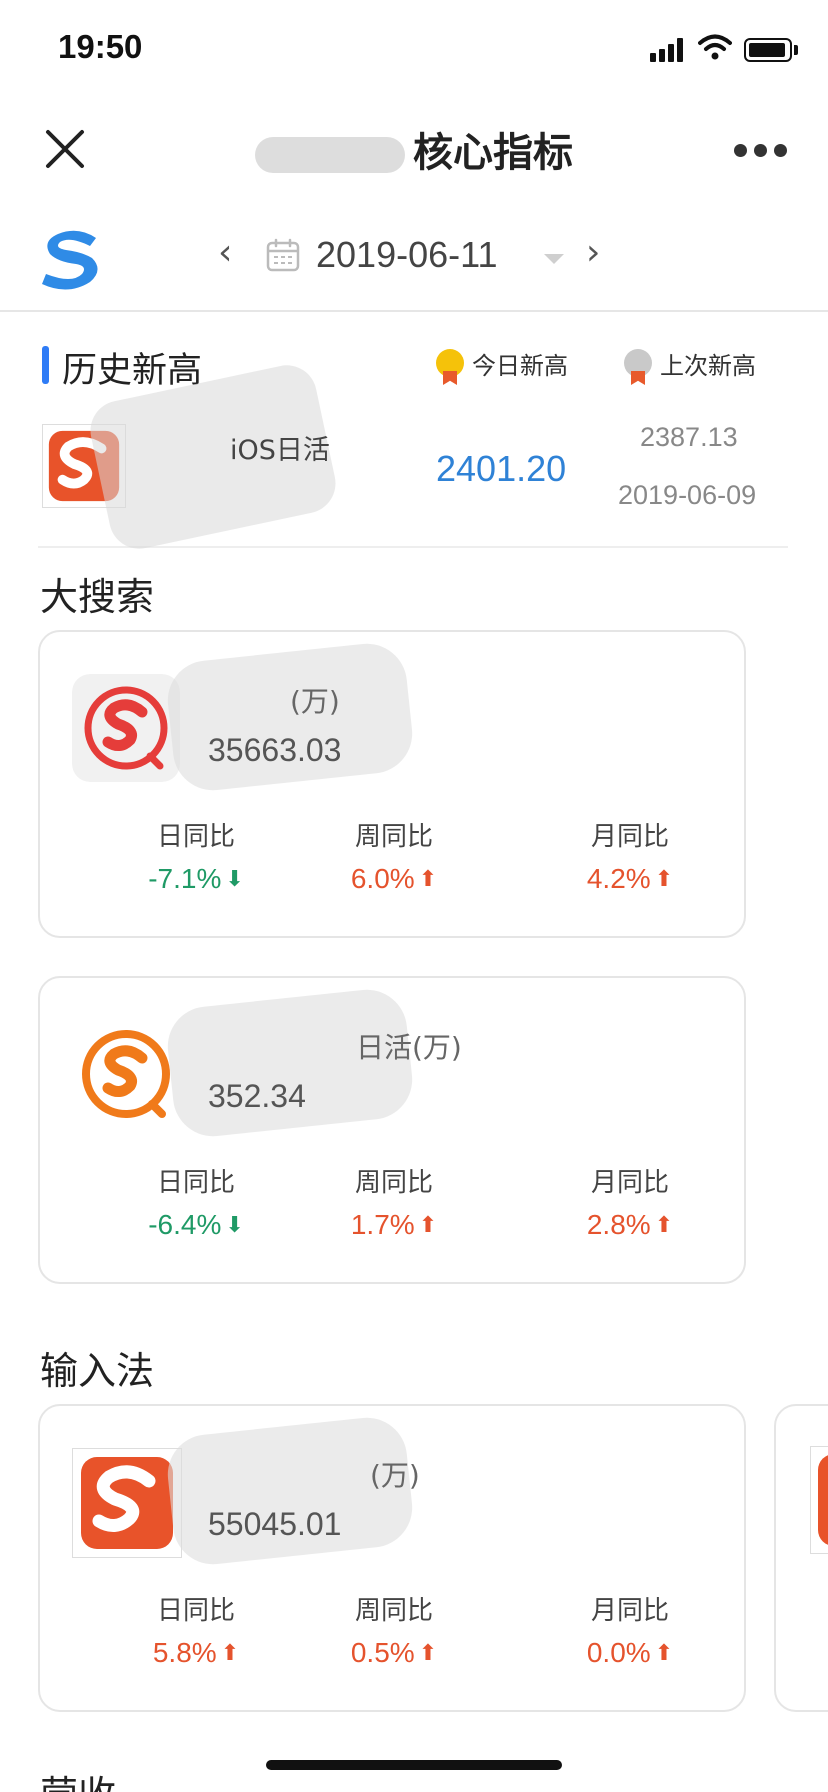 This screenshot has height=1792, width=828. I want to click on history-high-title: 历史新高, so click(132, 371).